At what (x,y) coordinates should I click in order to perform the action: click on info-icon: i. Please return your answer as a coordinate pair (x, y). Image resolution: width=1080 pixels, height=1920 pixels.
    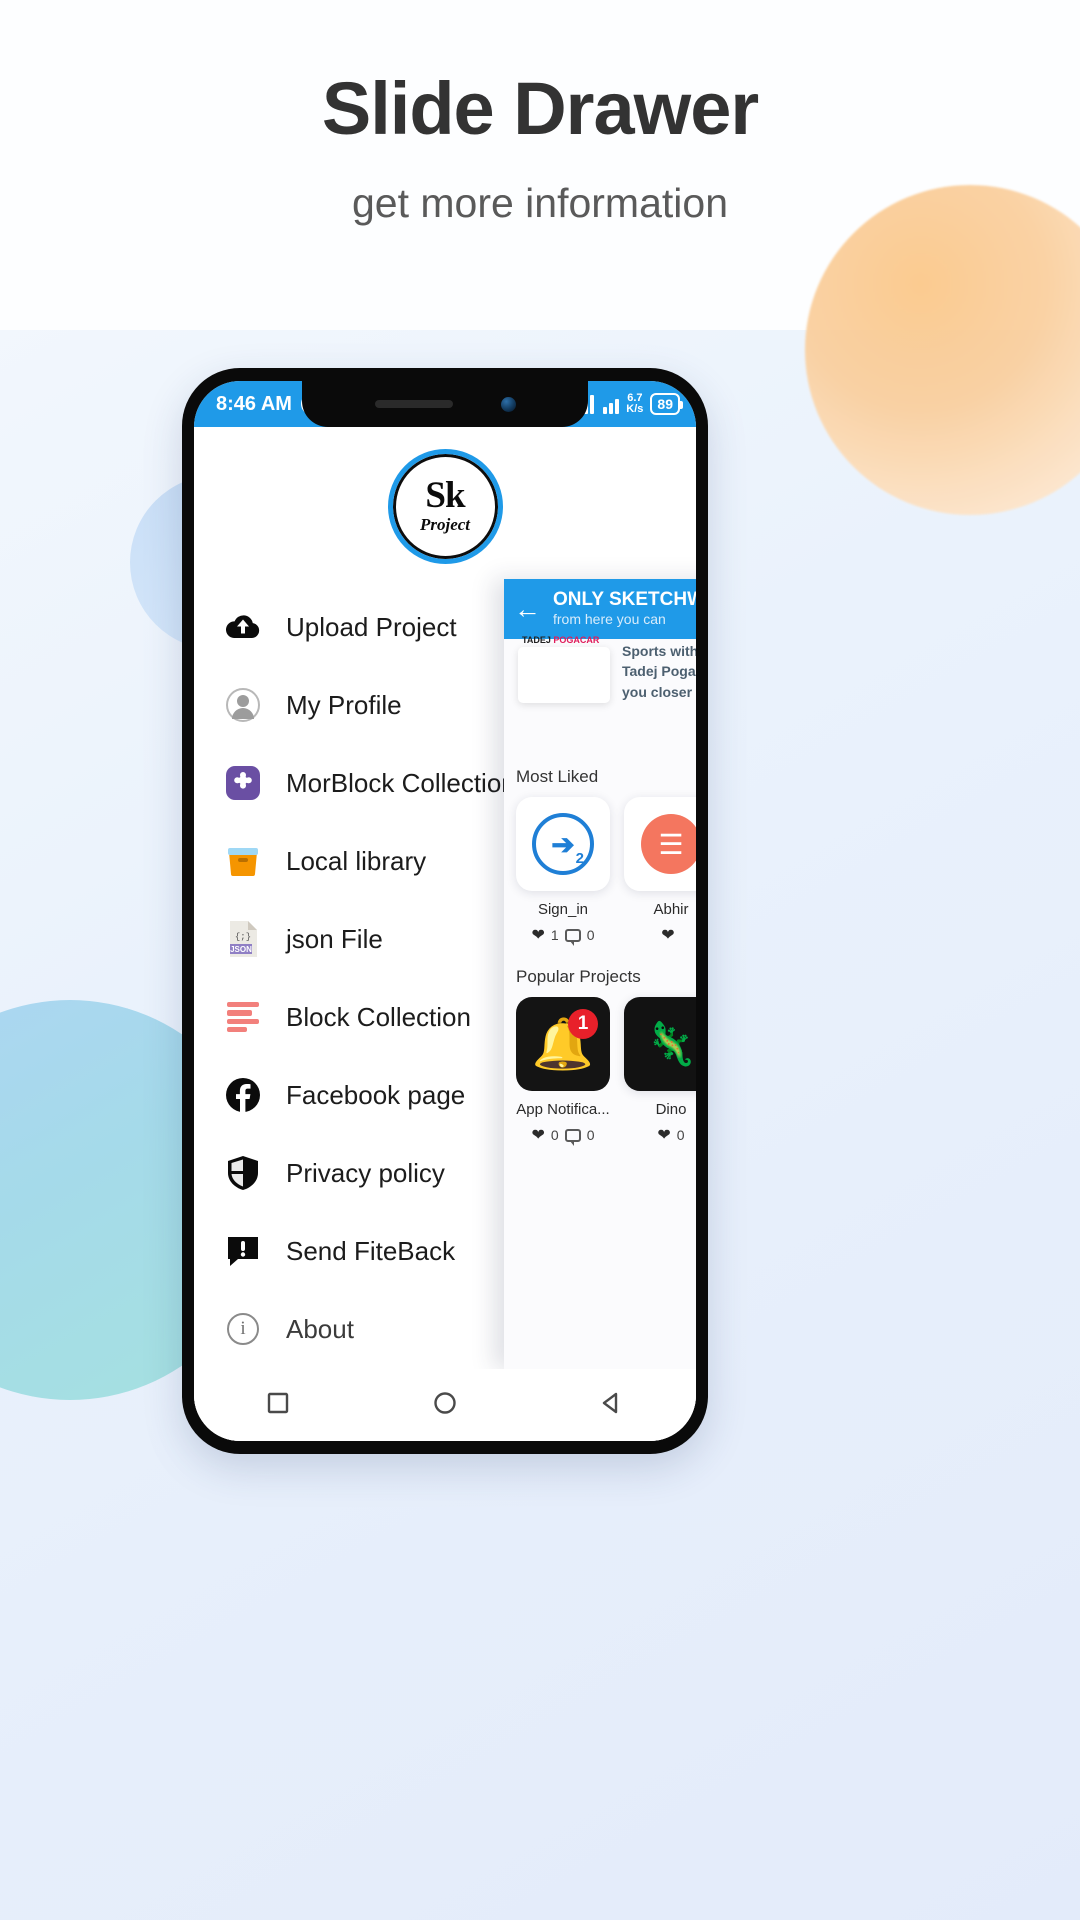
    Looking at the image, I should click on (243, 1329).